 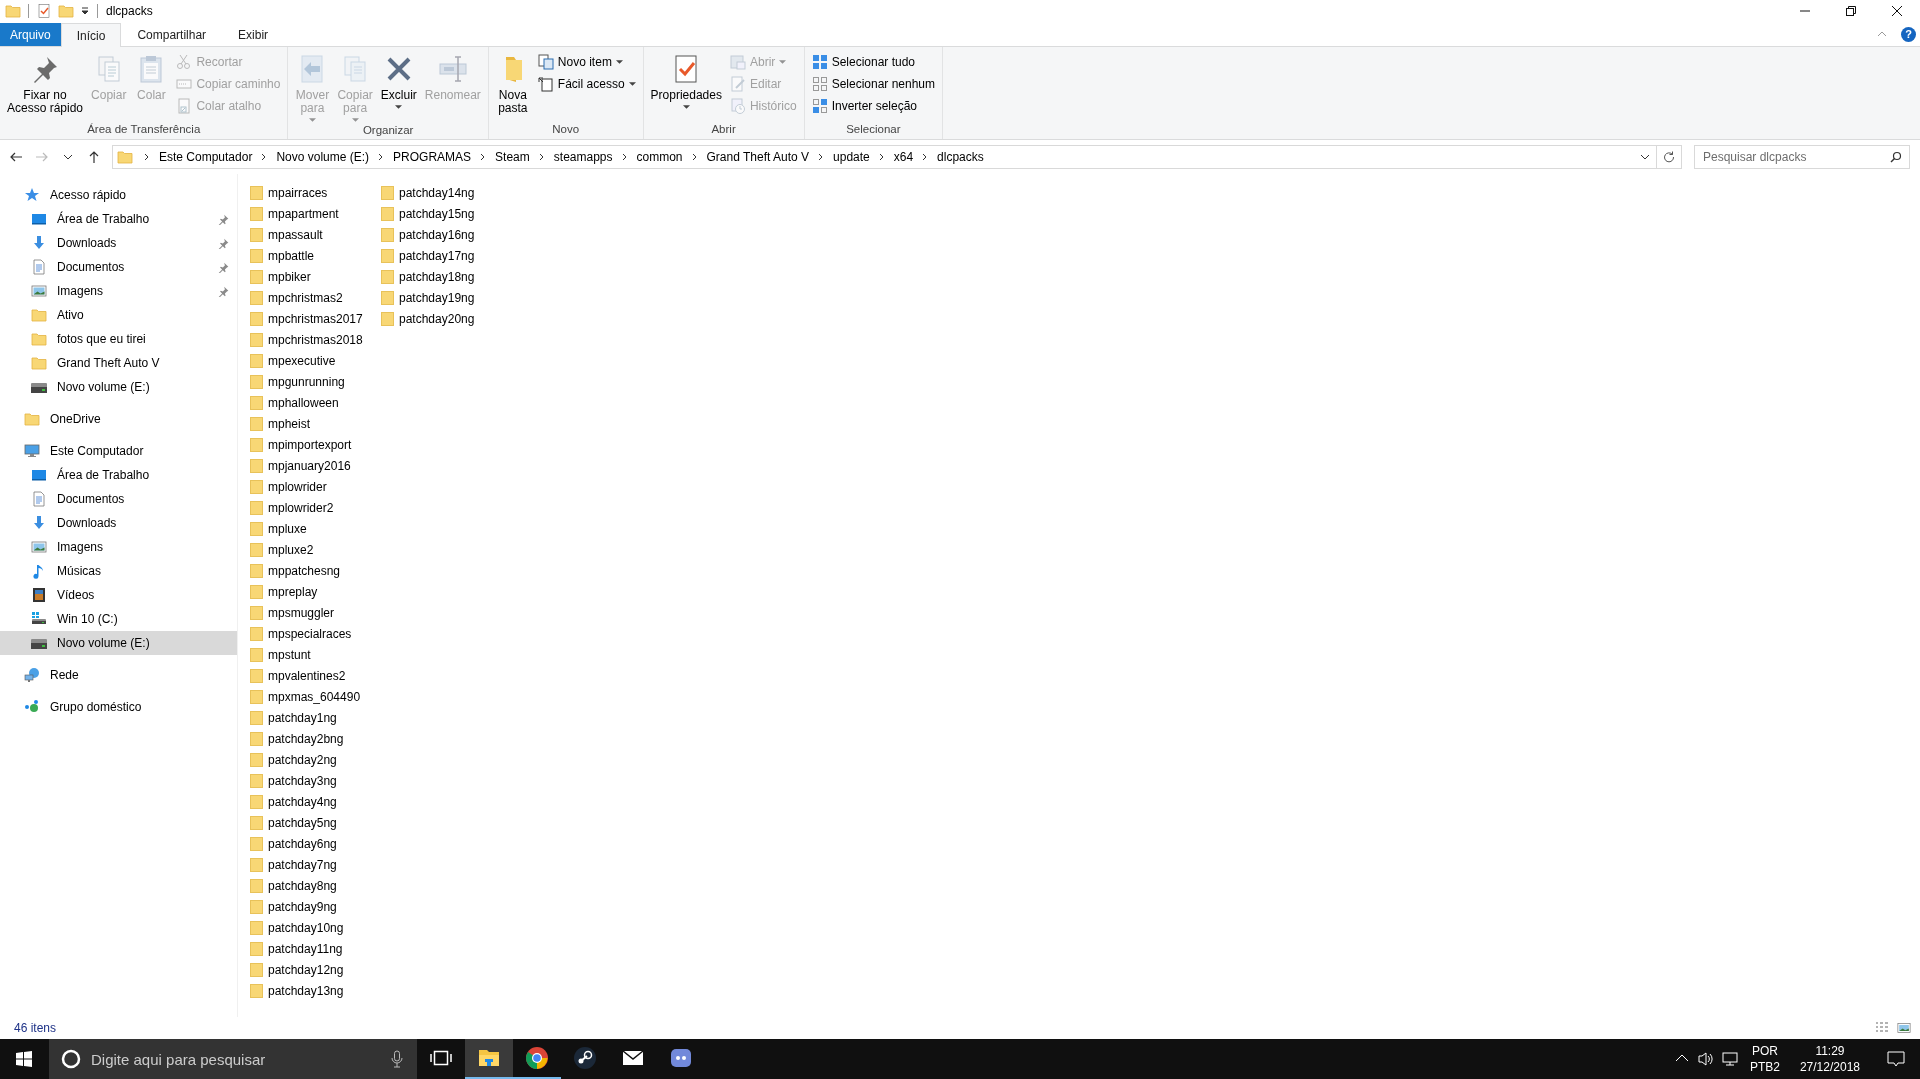 I want to click on nav-pane-item: Win 10 (C:), so click(x=118, y=619).